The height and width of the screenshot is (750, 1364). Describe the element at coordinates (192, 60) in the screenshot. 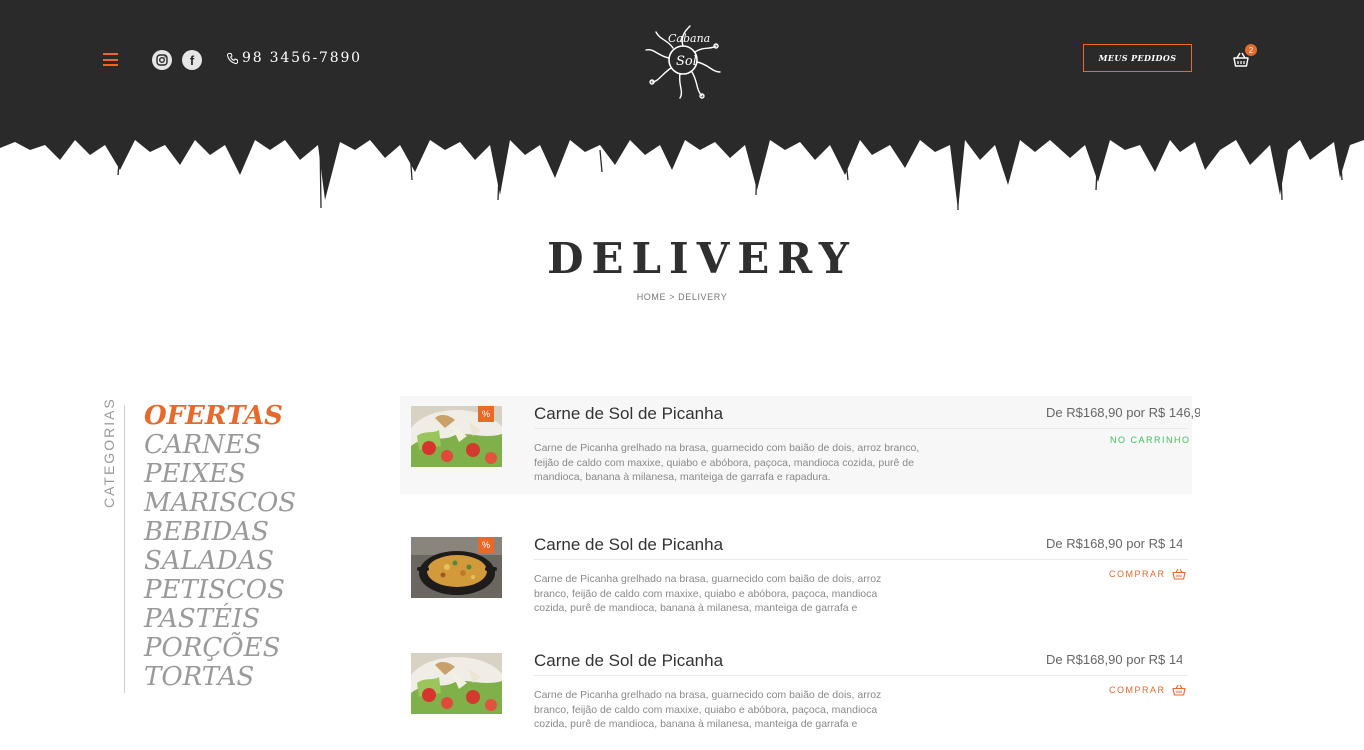

I see `facebook-icon: f` at that location.